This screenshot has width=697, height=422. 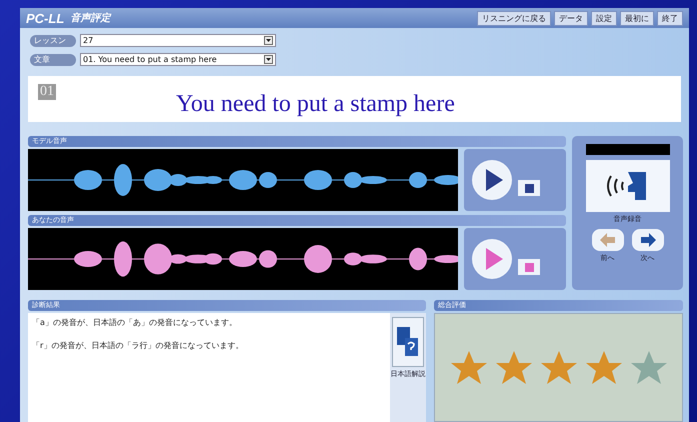 I want to click on play-button, so click(x=492, y=180).